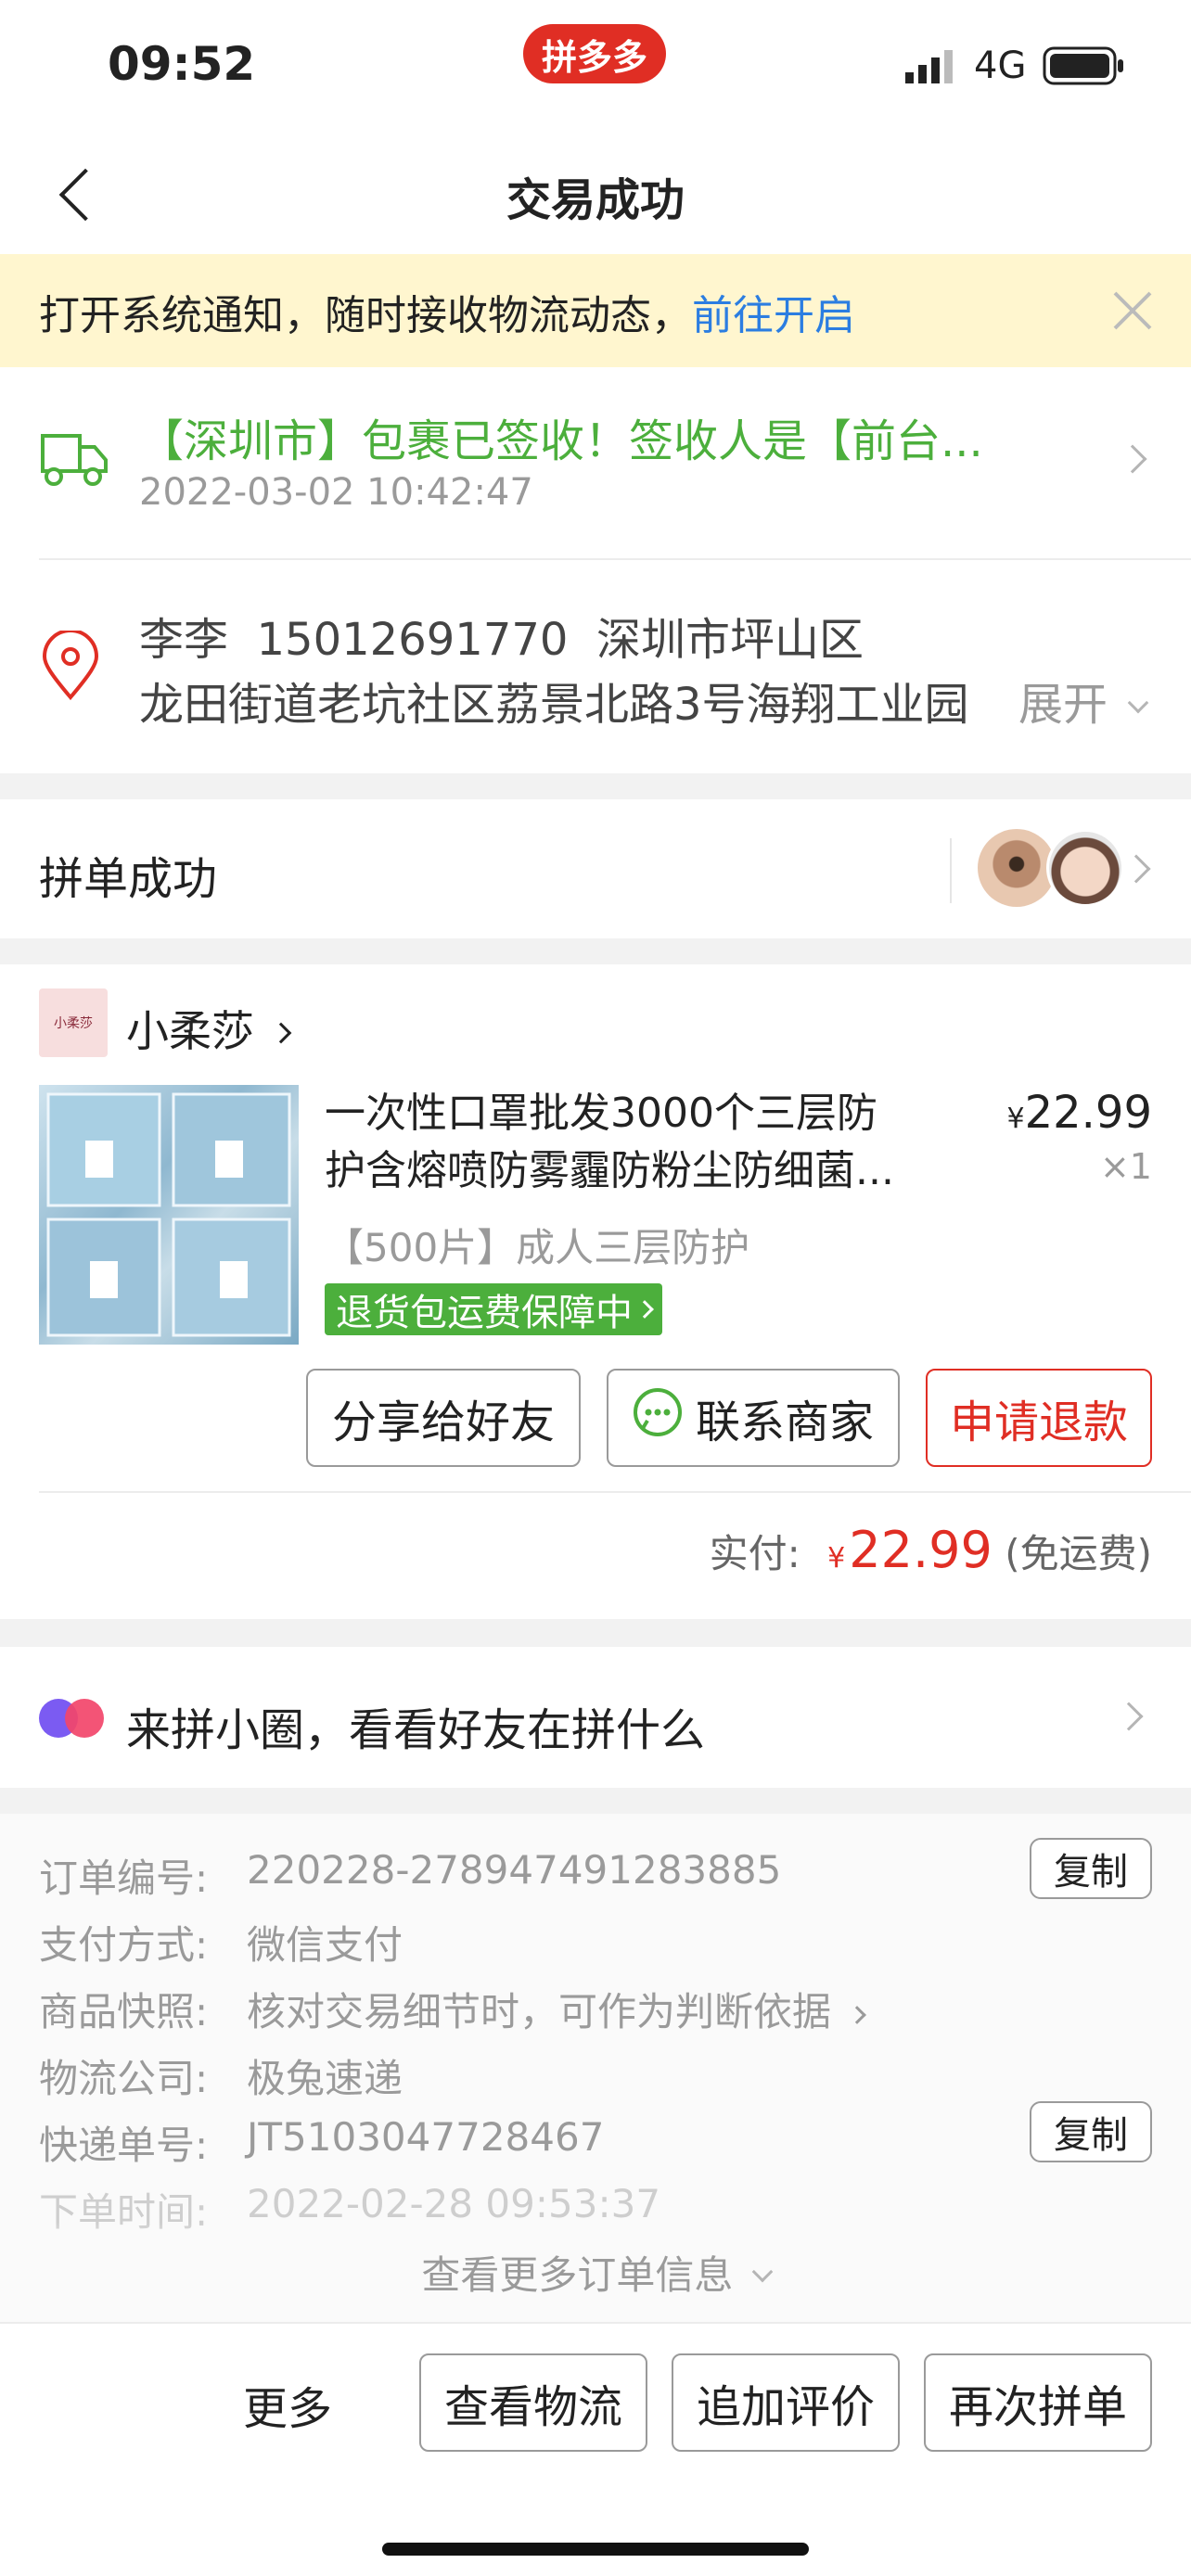  What do you see at coordinates (577, 2275) in the screenshot?
I see `more-order-info-label: 查看更多订单信息` at bounding box center [577, 2275].